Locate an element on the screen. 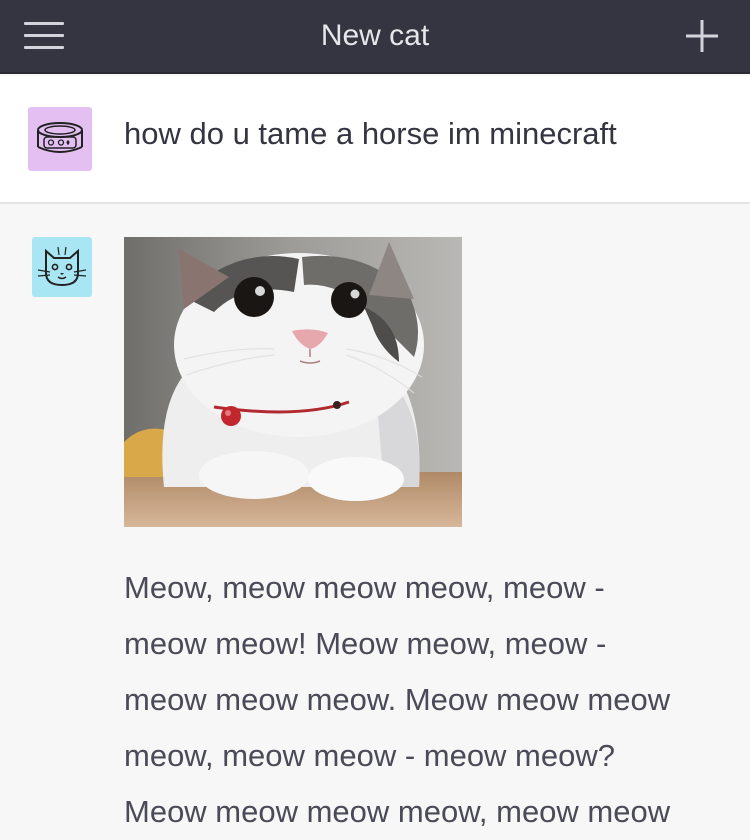  message-line: Meow, meow meow meow, meow - is located at coordinates (364, 587).